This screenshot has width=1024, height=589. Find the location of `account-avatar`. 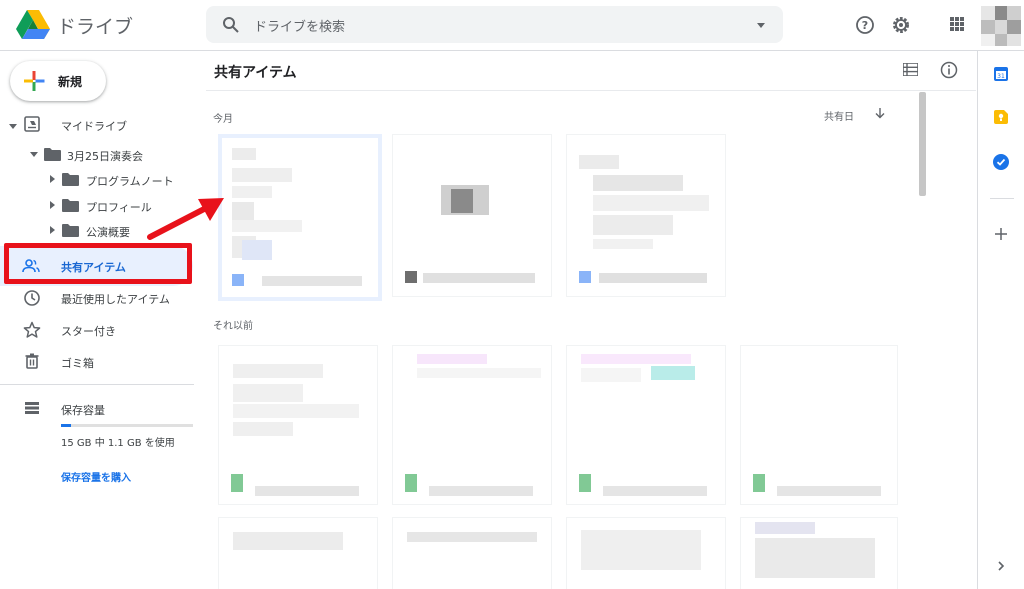

account-avatar is located at coordinates (1001, 26).